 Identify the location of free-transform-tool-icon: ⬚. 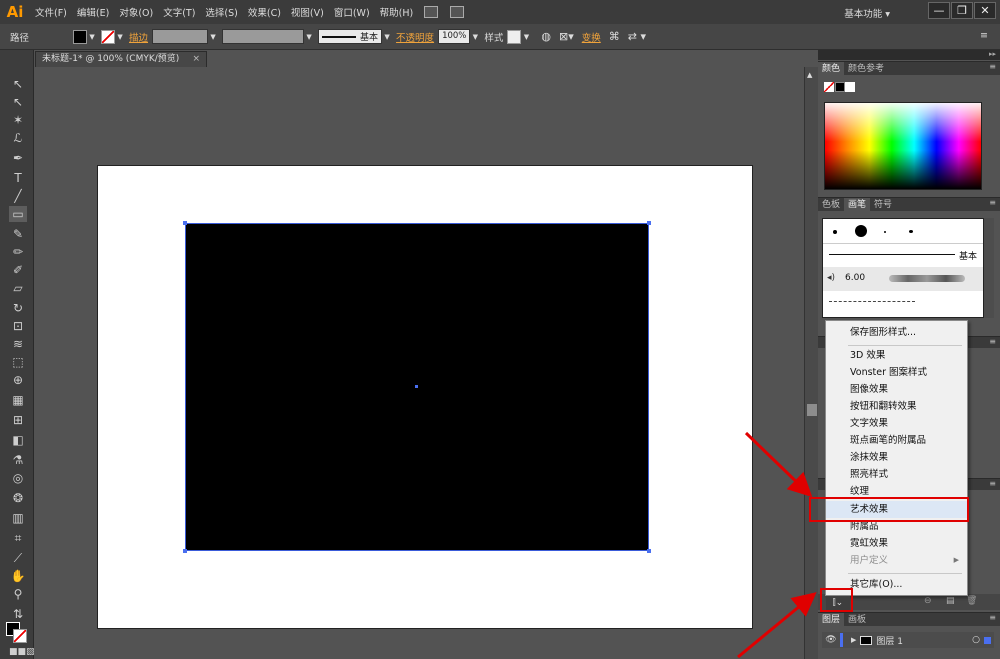
(18, 362).